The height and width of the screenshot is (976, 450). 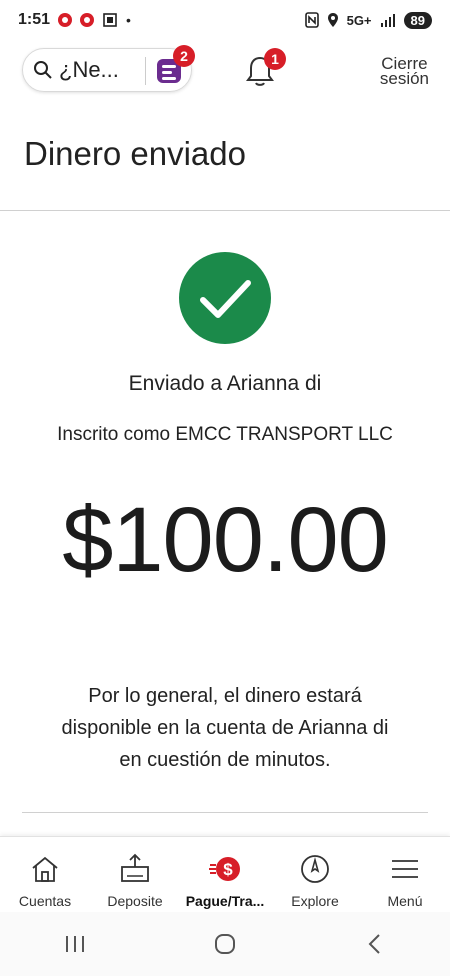 I want to click on recent-apps-button, so click(x=75, y=944).